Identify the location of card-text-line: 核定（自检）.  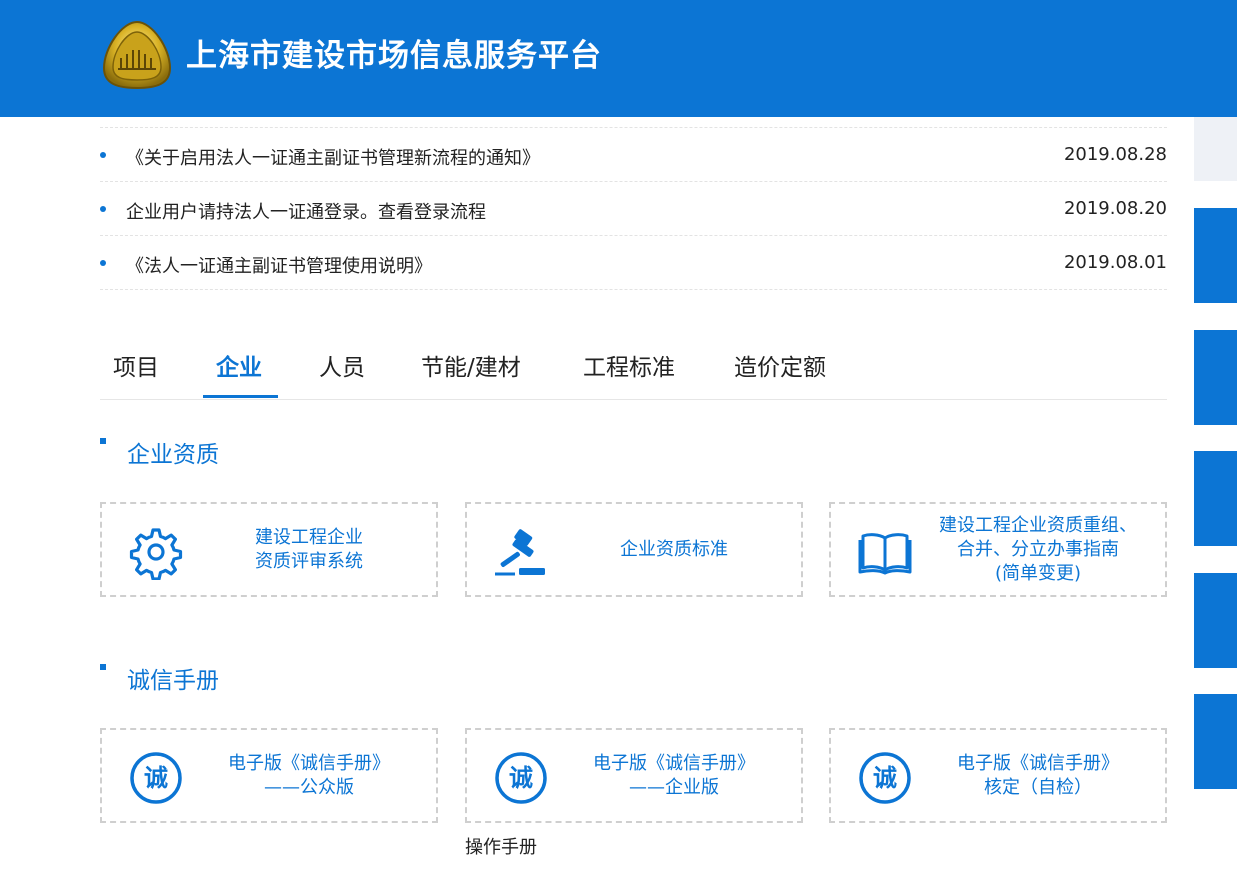
(1038, 787).